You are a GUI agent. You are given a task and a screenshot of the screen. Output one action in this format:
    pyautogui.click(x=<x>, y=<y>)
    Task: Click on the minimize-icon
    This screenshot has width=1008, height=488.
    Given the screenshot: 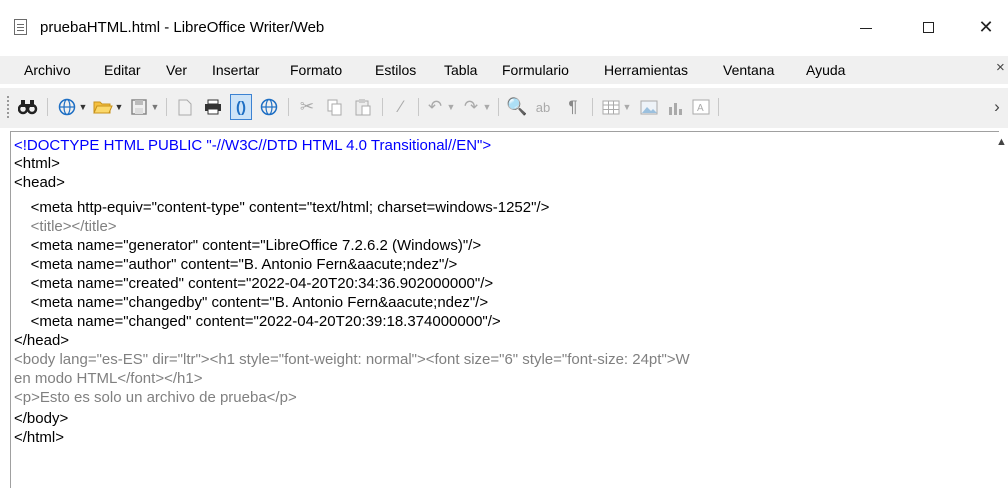 What is the action you would take?
    pyautogui.click(x=866, y=28)
    